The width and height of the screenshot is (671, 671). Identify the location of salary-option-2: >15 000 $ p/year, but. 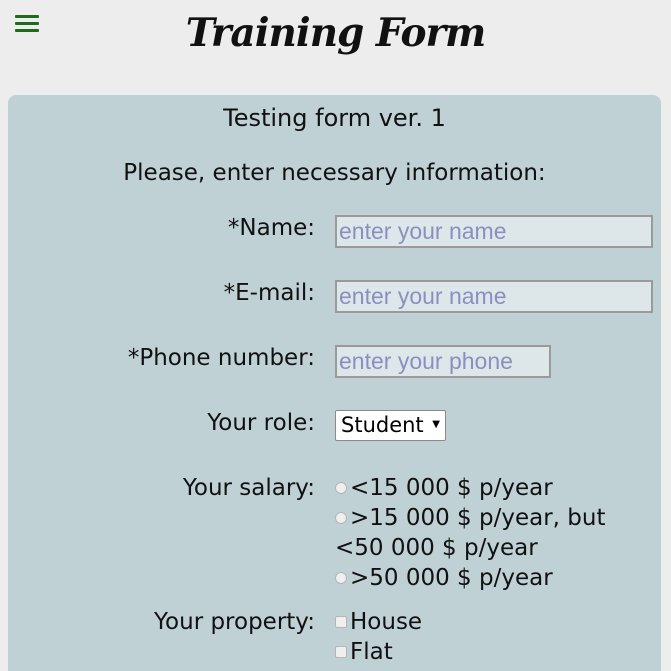
(470, 518).